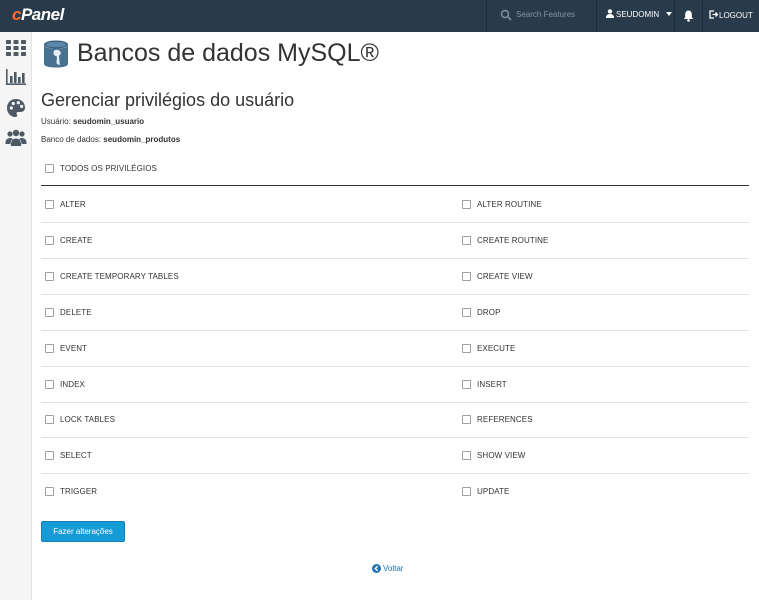  What do you see at coordinates (713, 14) in the screenshot?
I see `logout-icon` at bounding box center [713, 14].